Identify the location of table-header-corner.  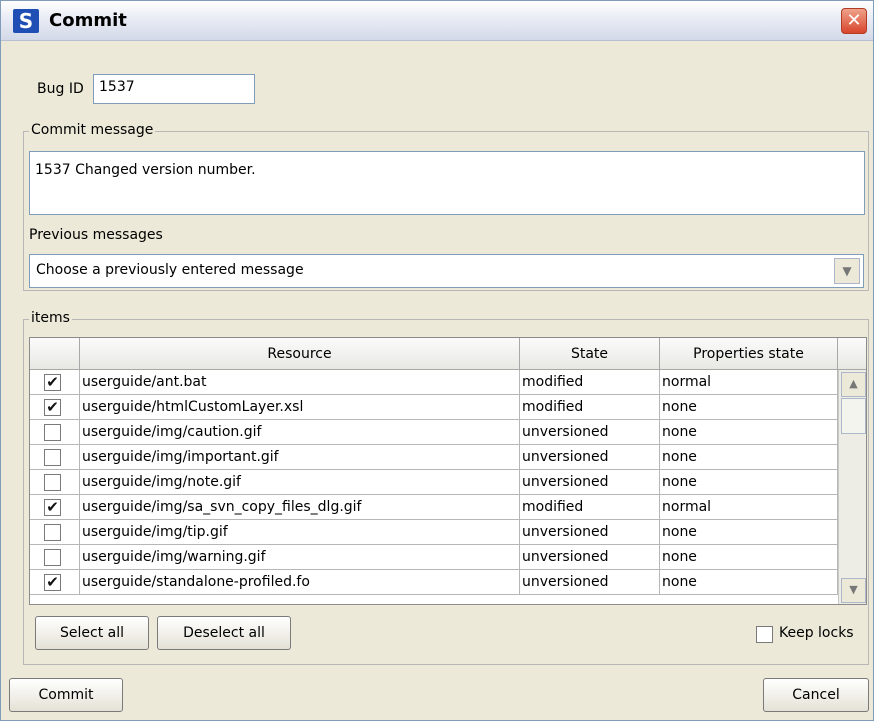
(852, 354).